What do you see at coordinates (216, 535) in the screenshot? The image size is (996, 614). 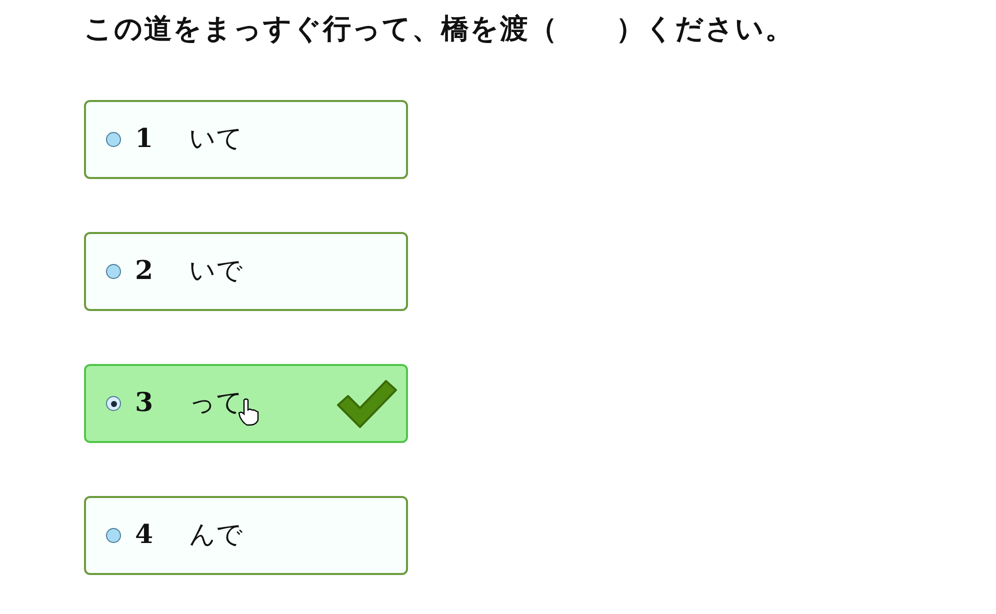 I see `option-text: んで` at bounding box center [216, 535].